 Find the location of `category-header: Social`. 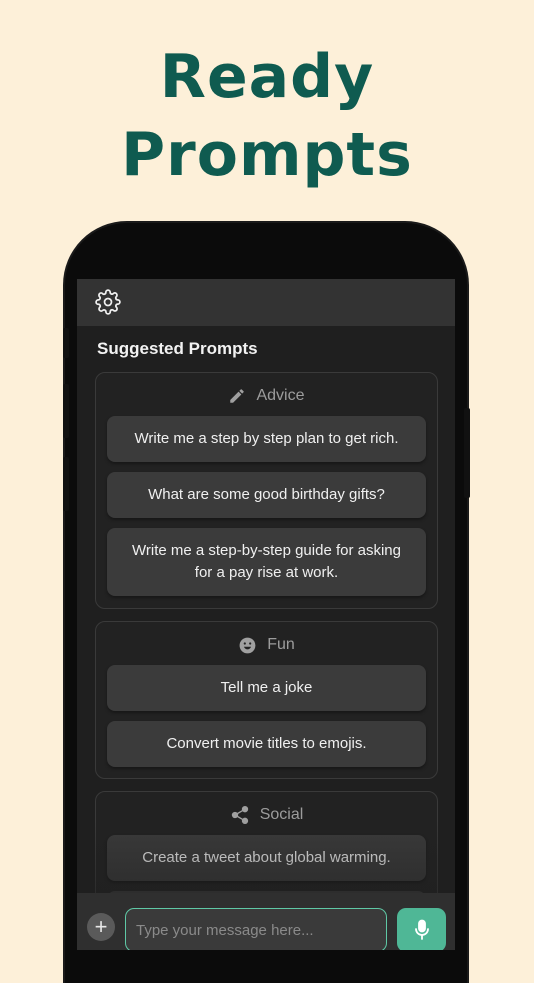

category-header: Social is located at coordinates (266, 815).